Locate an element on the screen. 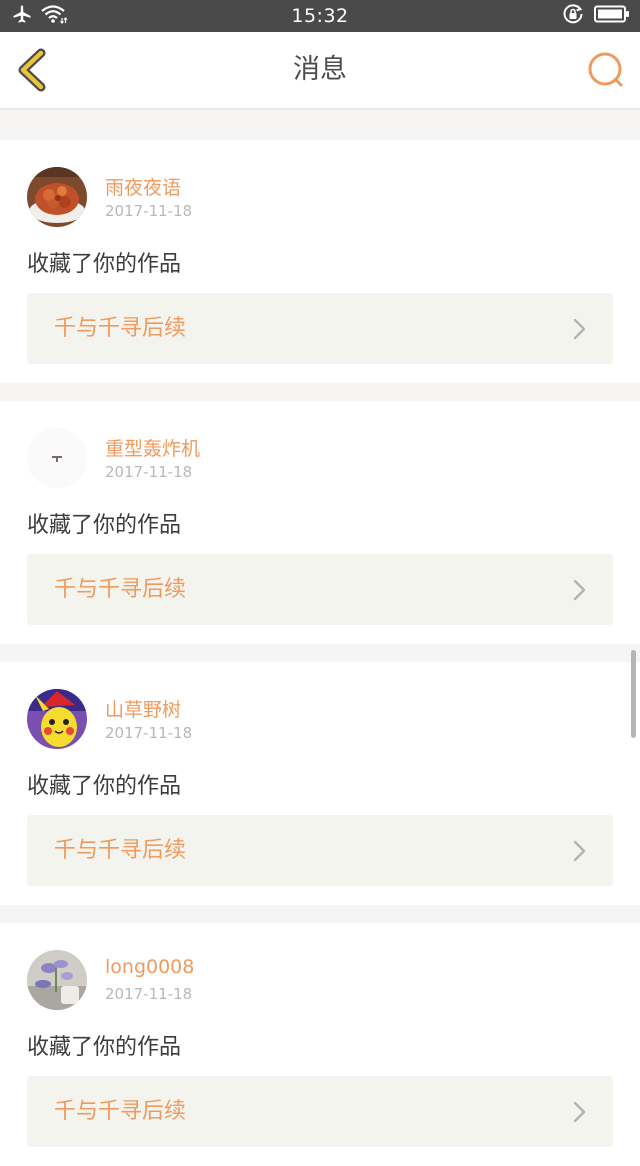  status-right is located at coordinates (596, 16).